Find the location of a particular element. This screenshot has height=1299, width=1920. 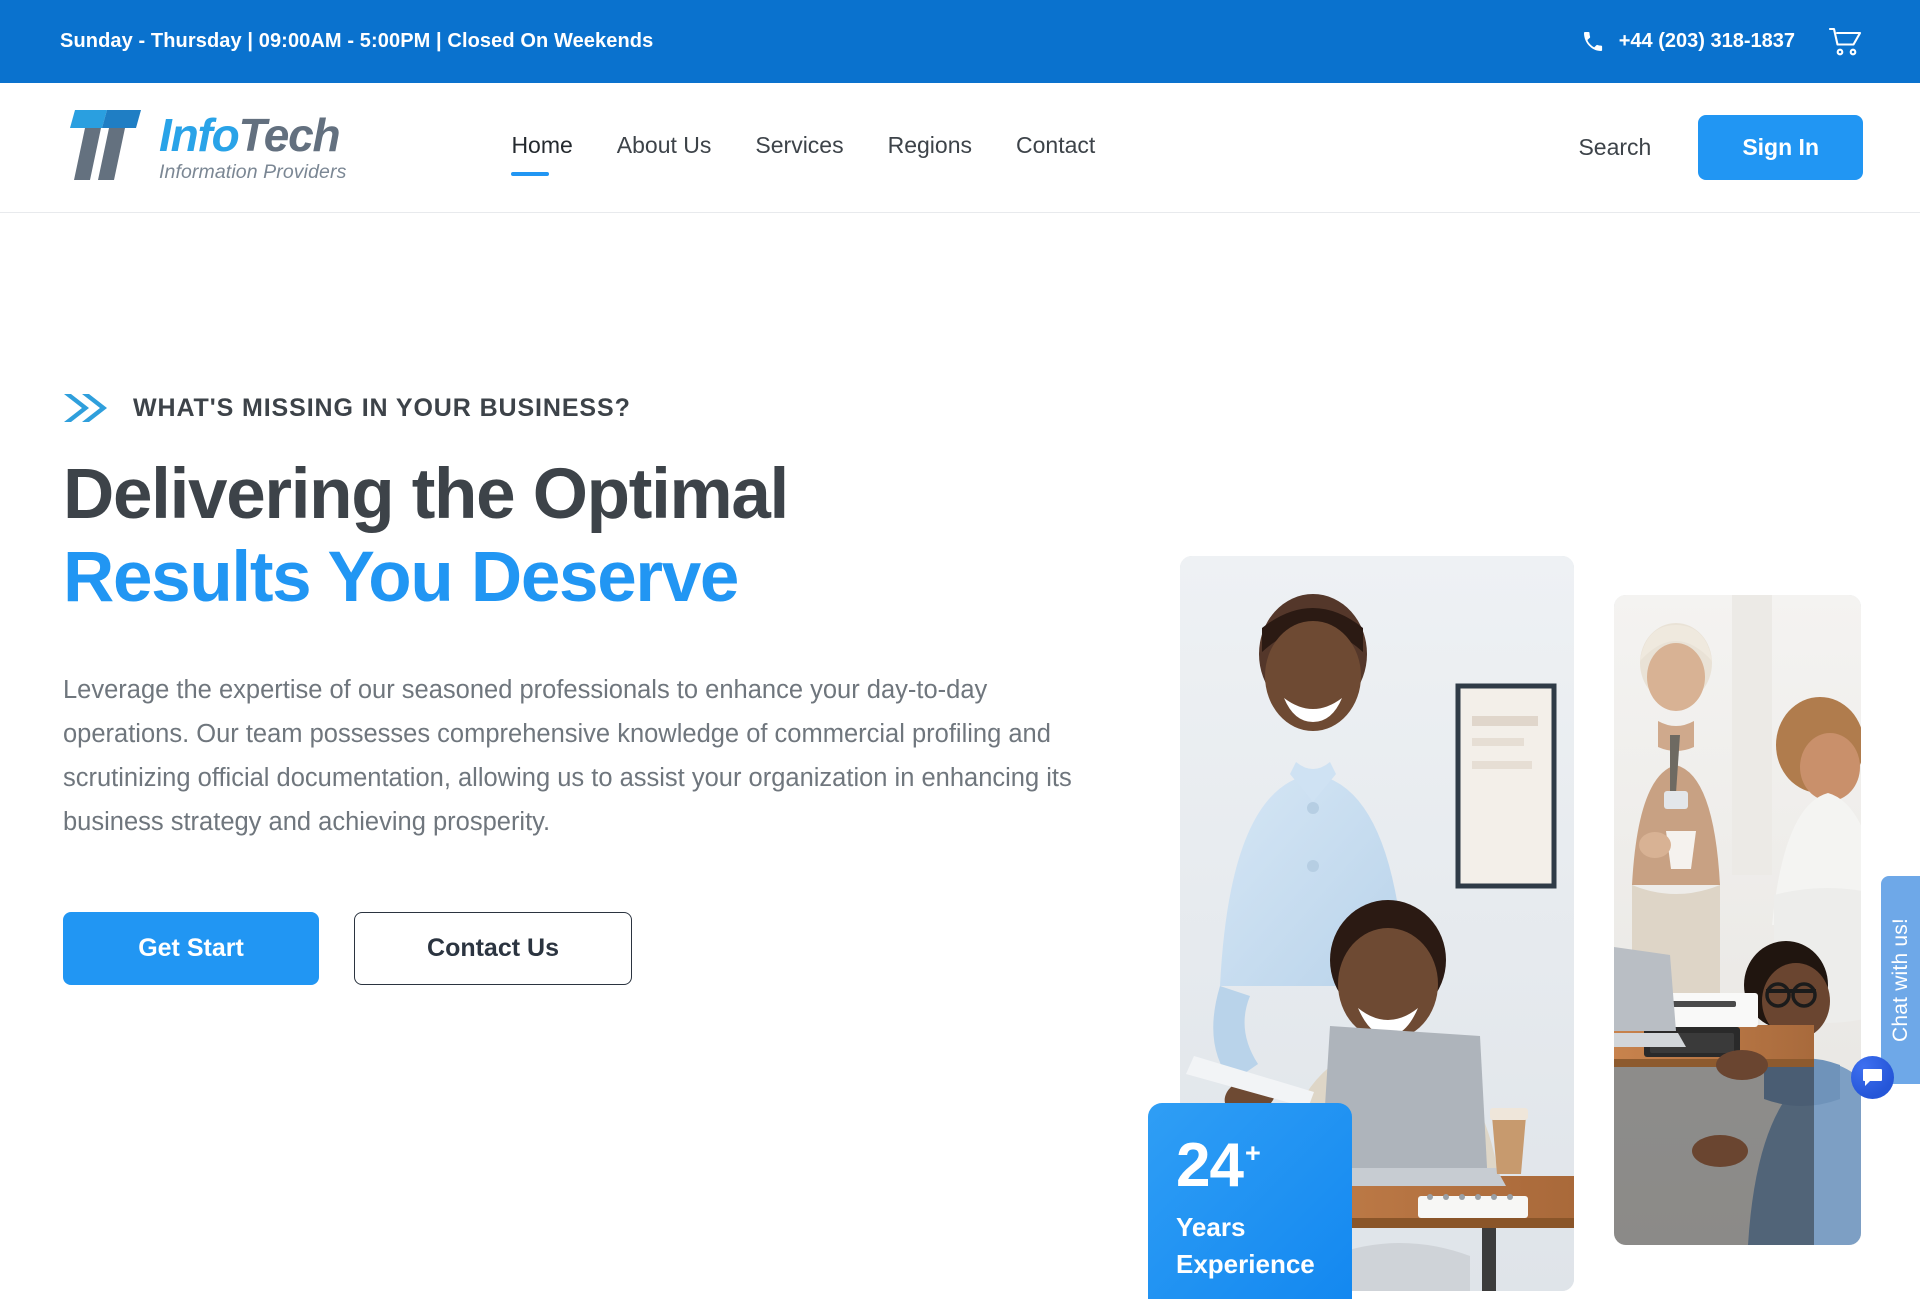

topbar-actions: +44 (203) 318-1837 is located at coordinates (1722, 42).